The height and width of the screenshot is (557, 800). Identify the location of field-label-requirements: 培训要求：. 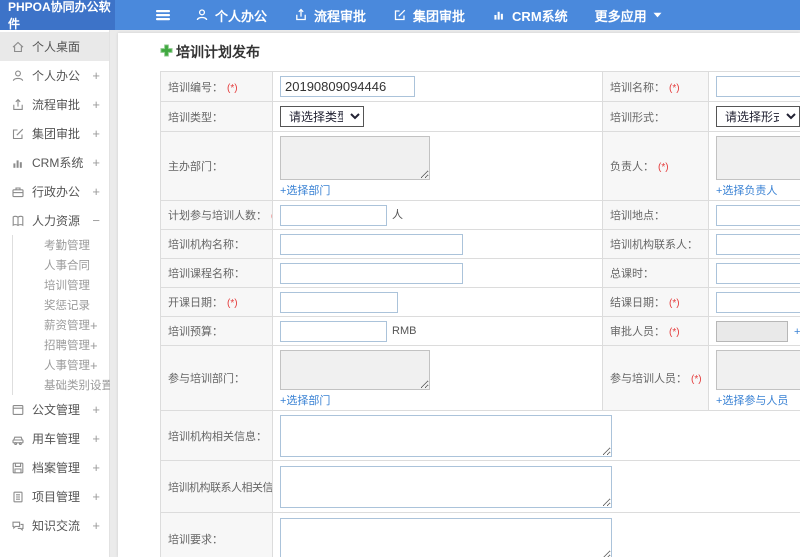
(216, 534).